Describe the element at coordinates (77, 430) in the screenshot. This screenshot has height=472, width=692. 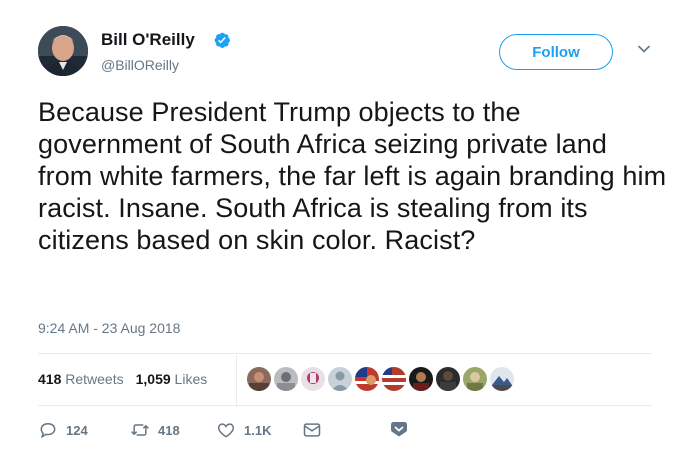
I see `reply-count: 124` at that location.